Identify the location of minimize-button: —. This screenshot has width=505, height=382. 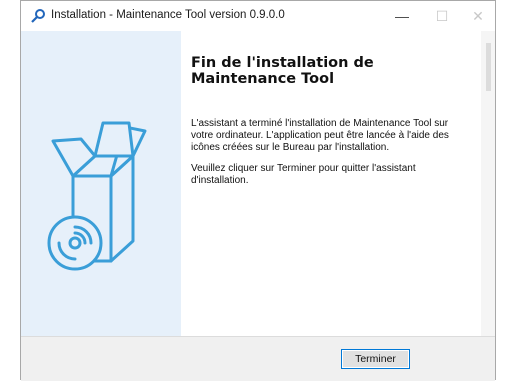
(402, 16).